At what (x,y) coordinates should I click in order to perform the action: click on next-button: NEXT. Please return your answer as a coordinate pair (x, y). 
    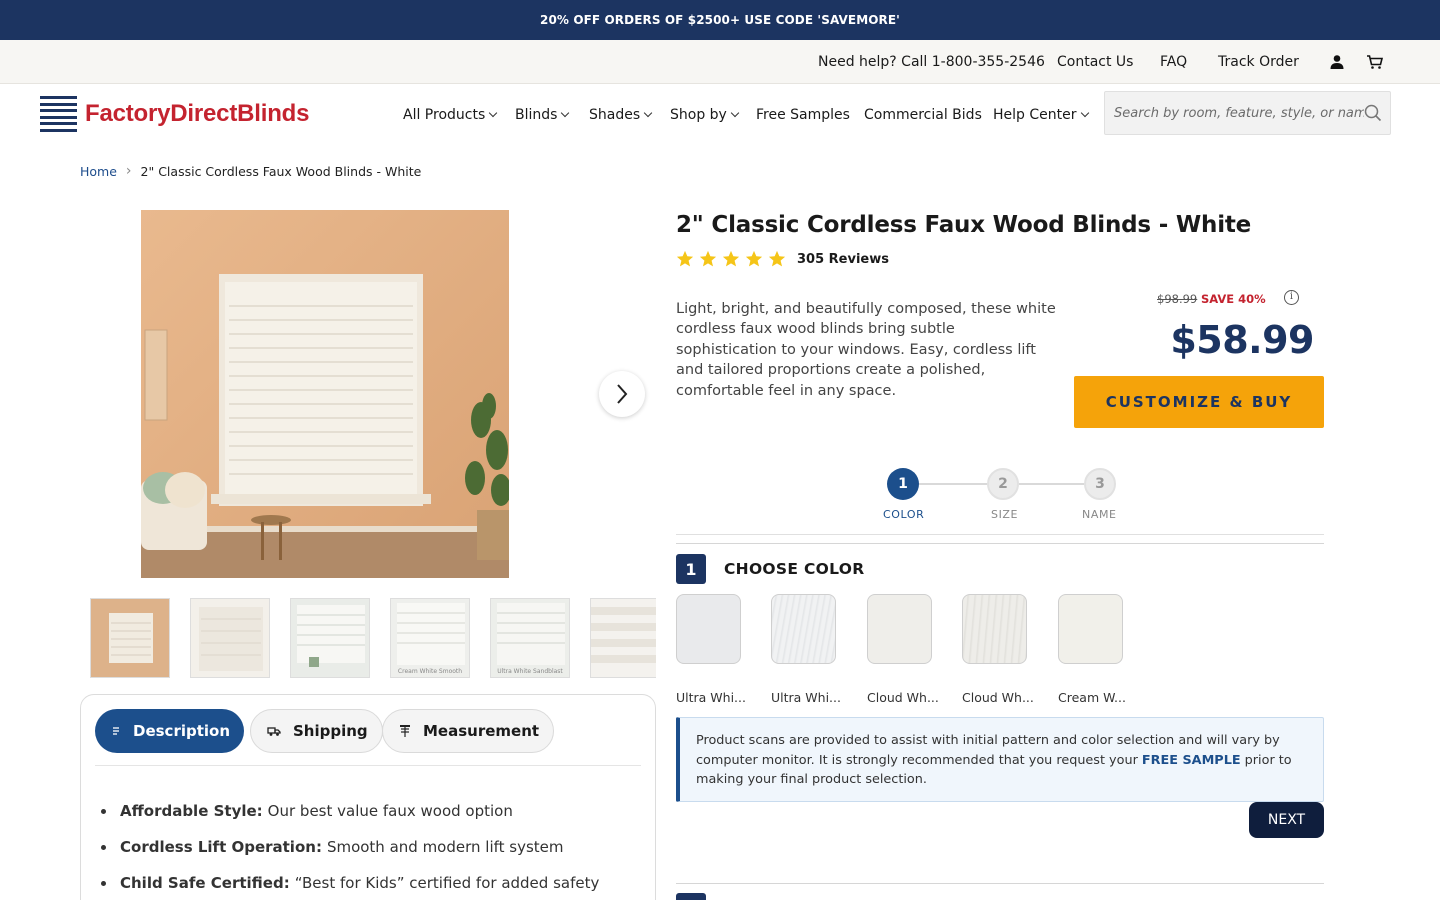
    Looking at the image, I should click on (1286, 820).